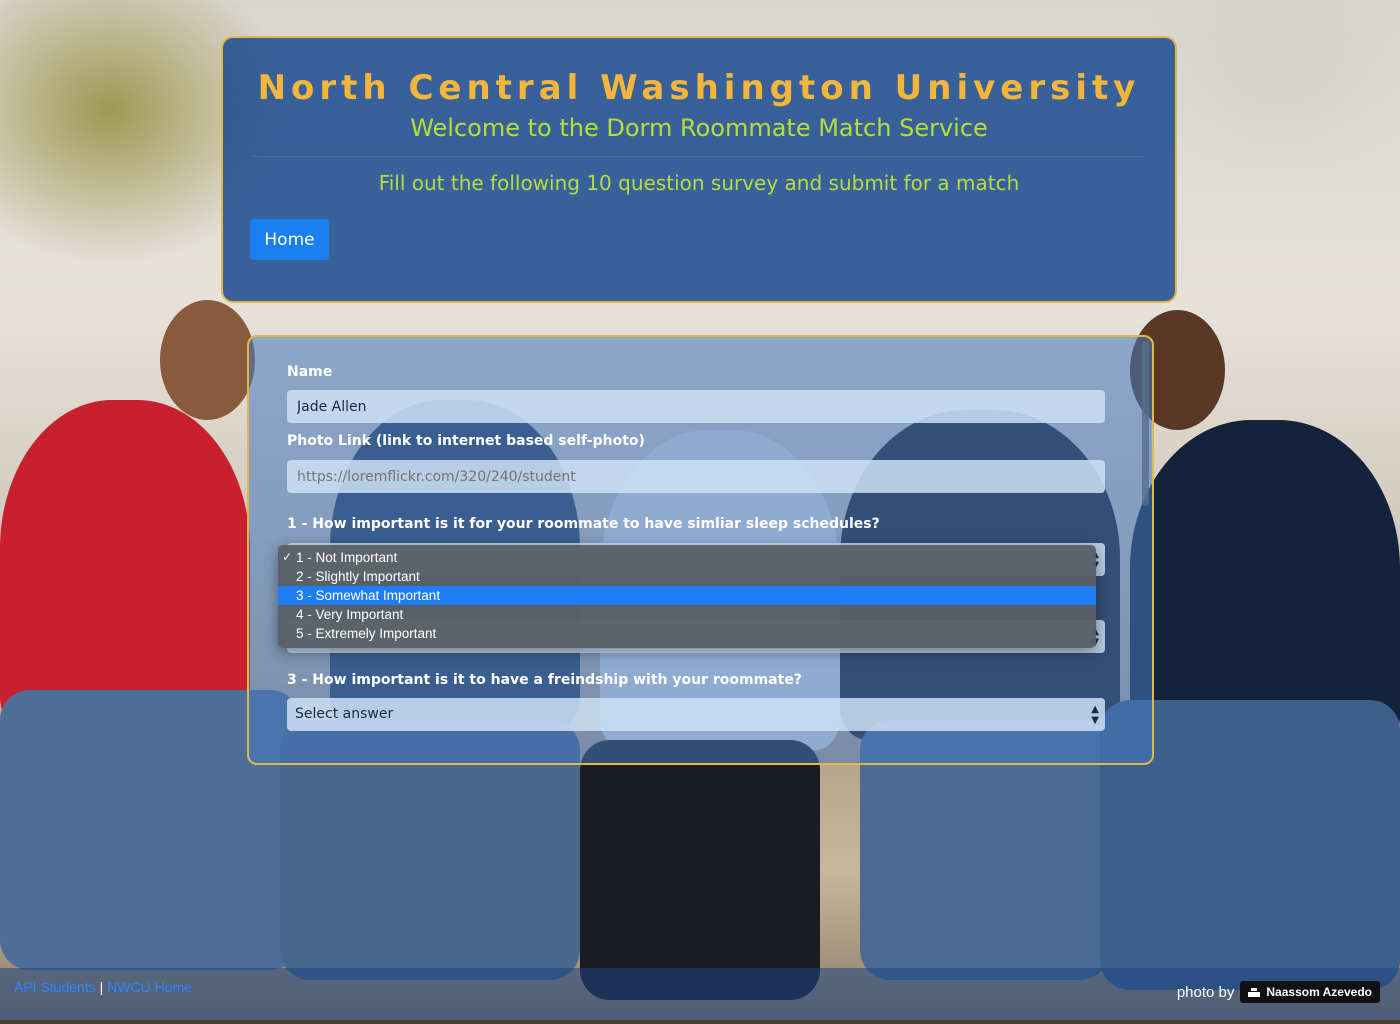 This screenshot has height=1024, width=1400. I want to click on dropdown-option: 2 - Slightly Important, so click(687, 576).